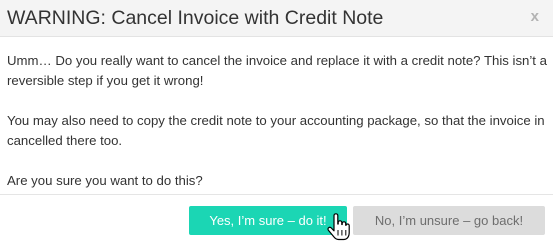 This screenshot has width=553, height=243. I want to click on confirmation-question: Are you sure you want to do this?, so click(105, 180).